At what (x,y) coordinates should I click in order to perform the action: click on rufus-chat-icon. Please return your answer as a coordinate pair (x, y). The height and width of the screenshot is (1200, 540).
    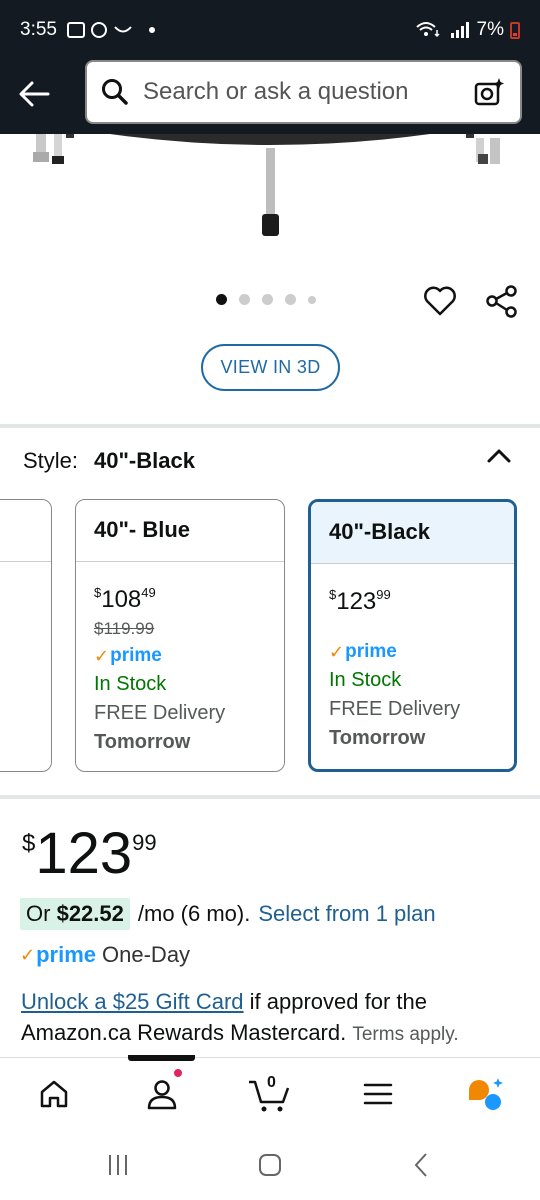
    Looking at the image, I should click on (486, 1094).